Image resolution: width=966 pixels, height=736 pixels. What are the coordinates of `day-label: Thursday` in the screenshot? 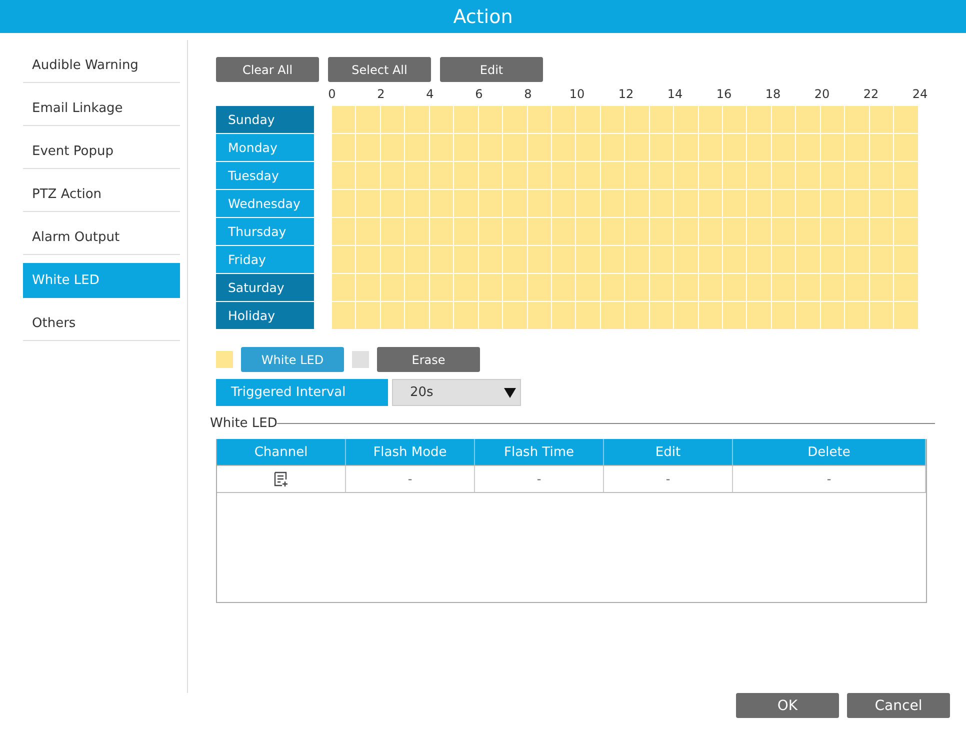 It's located at (265, 232).